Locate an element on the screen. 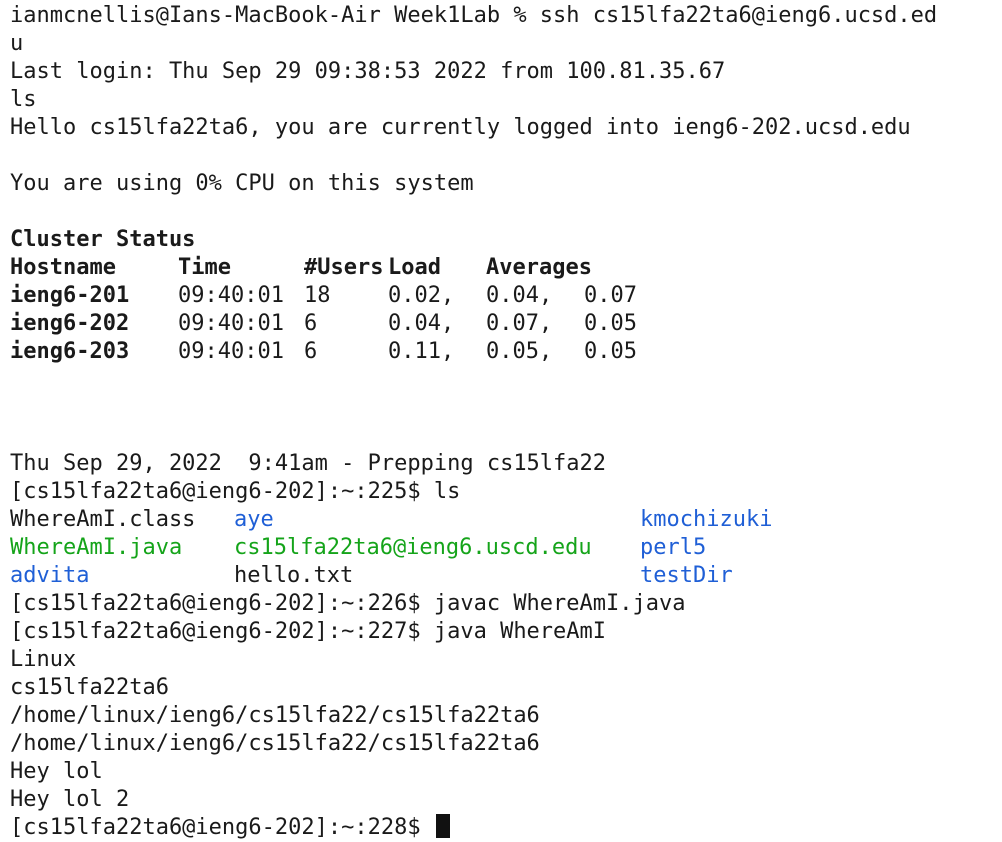  cluster-header-cell is located at coordinates (634, 268).